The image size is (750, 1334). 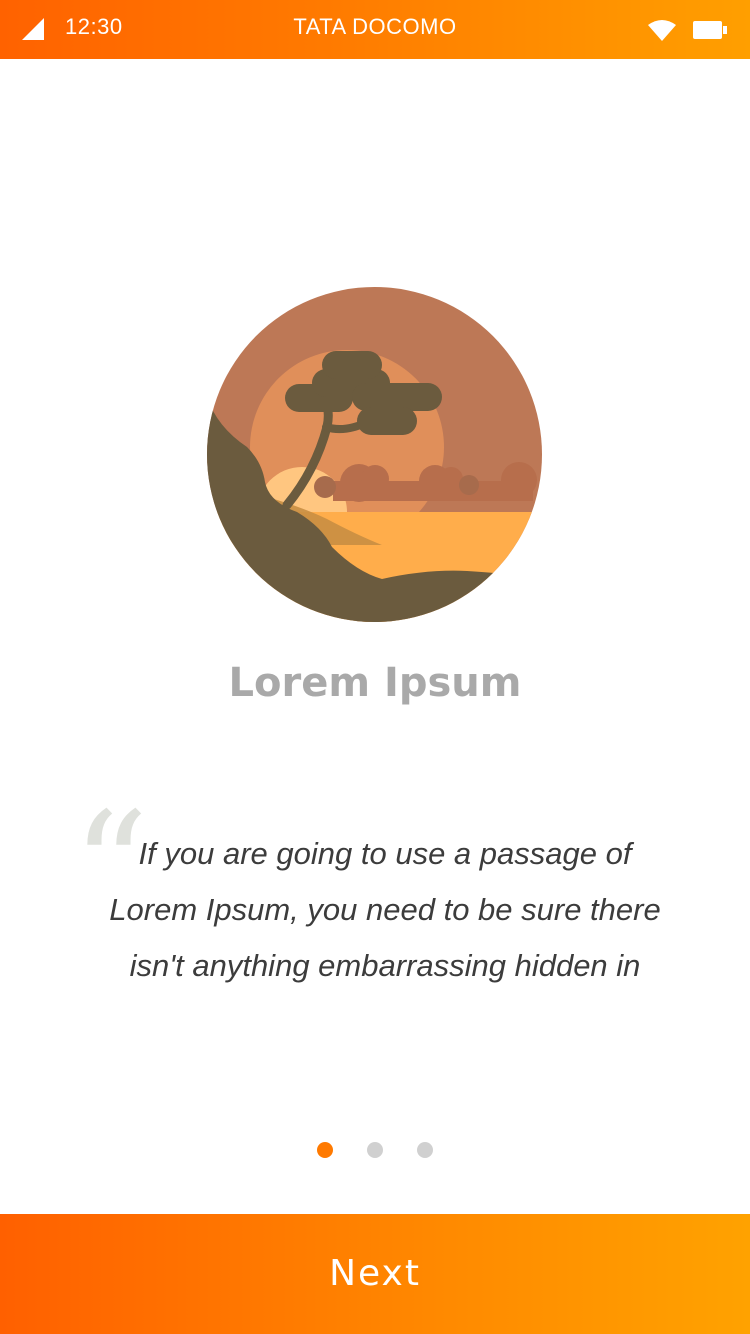 I want to click on page-indicator, so click(x=375, y=1150).